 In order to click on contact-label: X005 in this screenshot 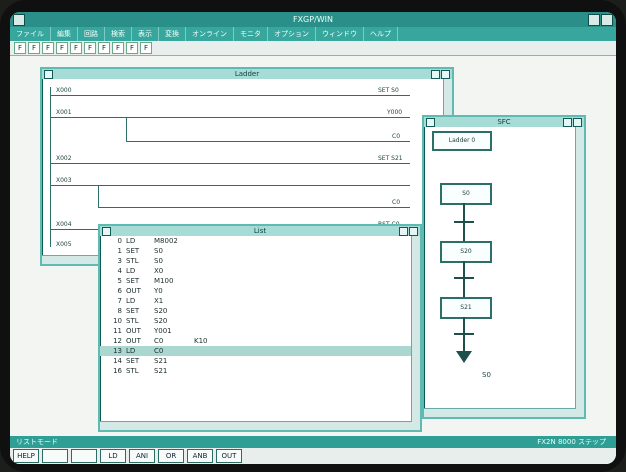, I will do `click(64, 244)`.